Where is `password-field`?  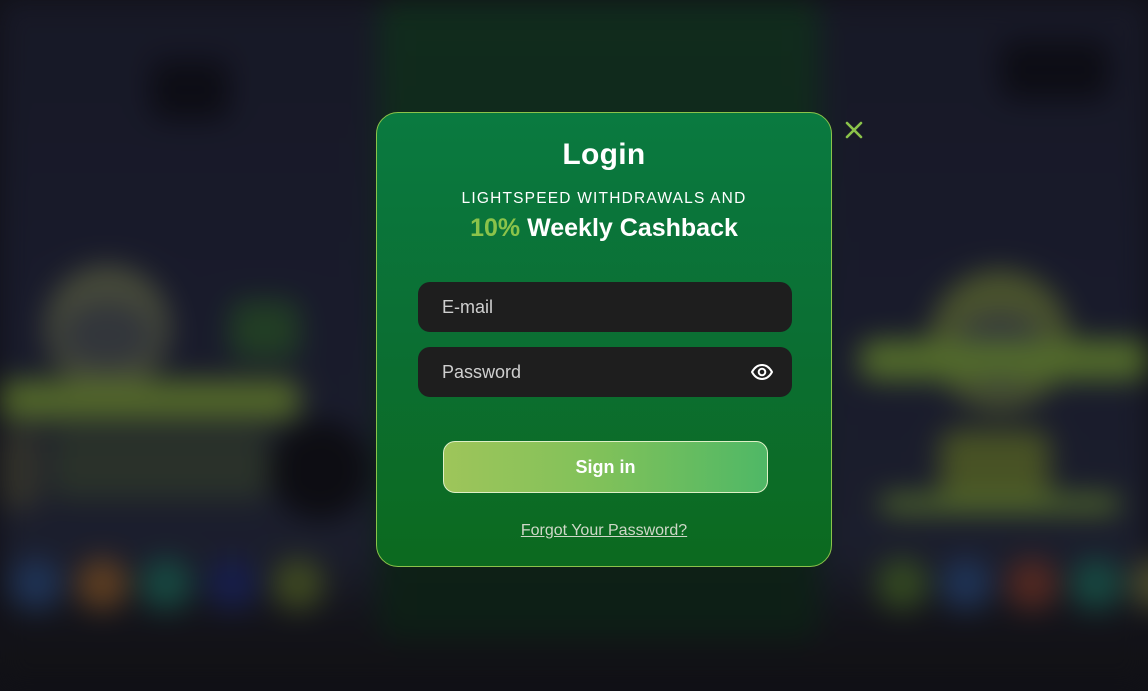 password-field is located at coordinates (605, 372).